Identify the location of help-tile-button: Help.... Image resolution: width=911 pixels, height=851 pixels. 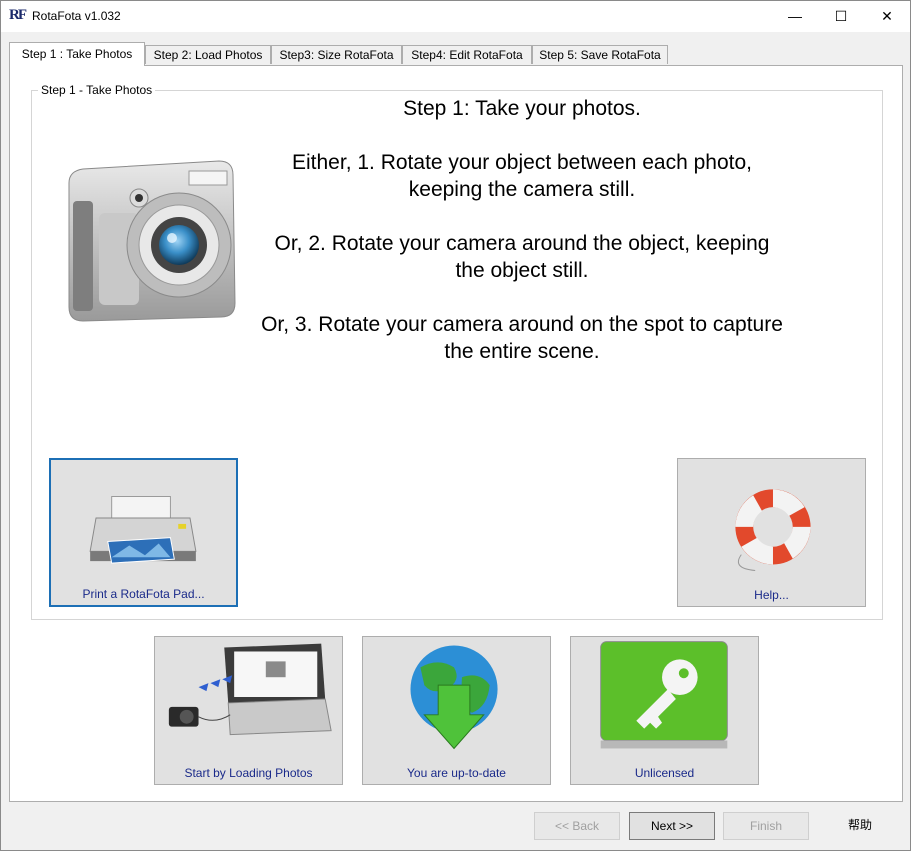
(771, 532).